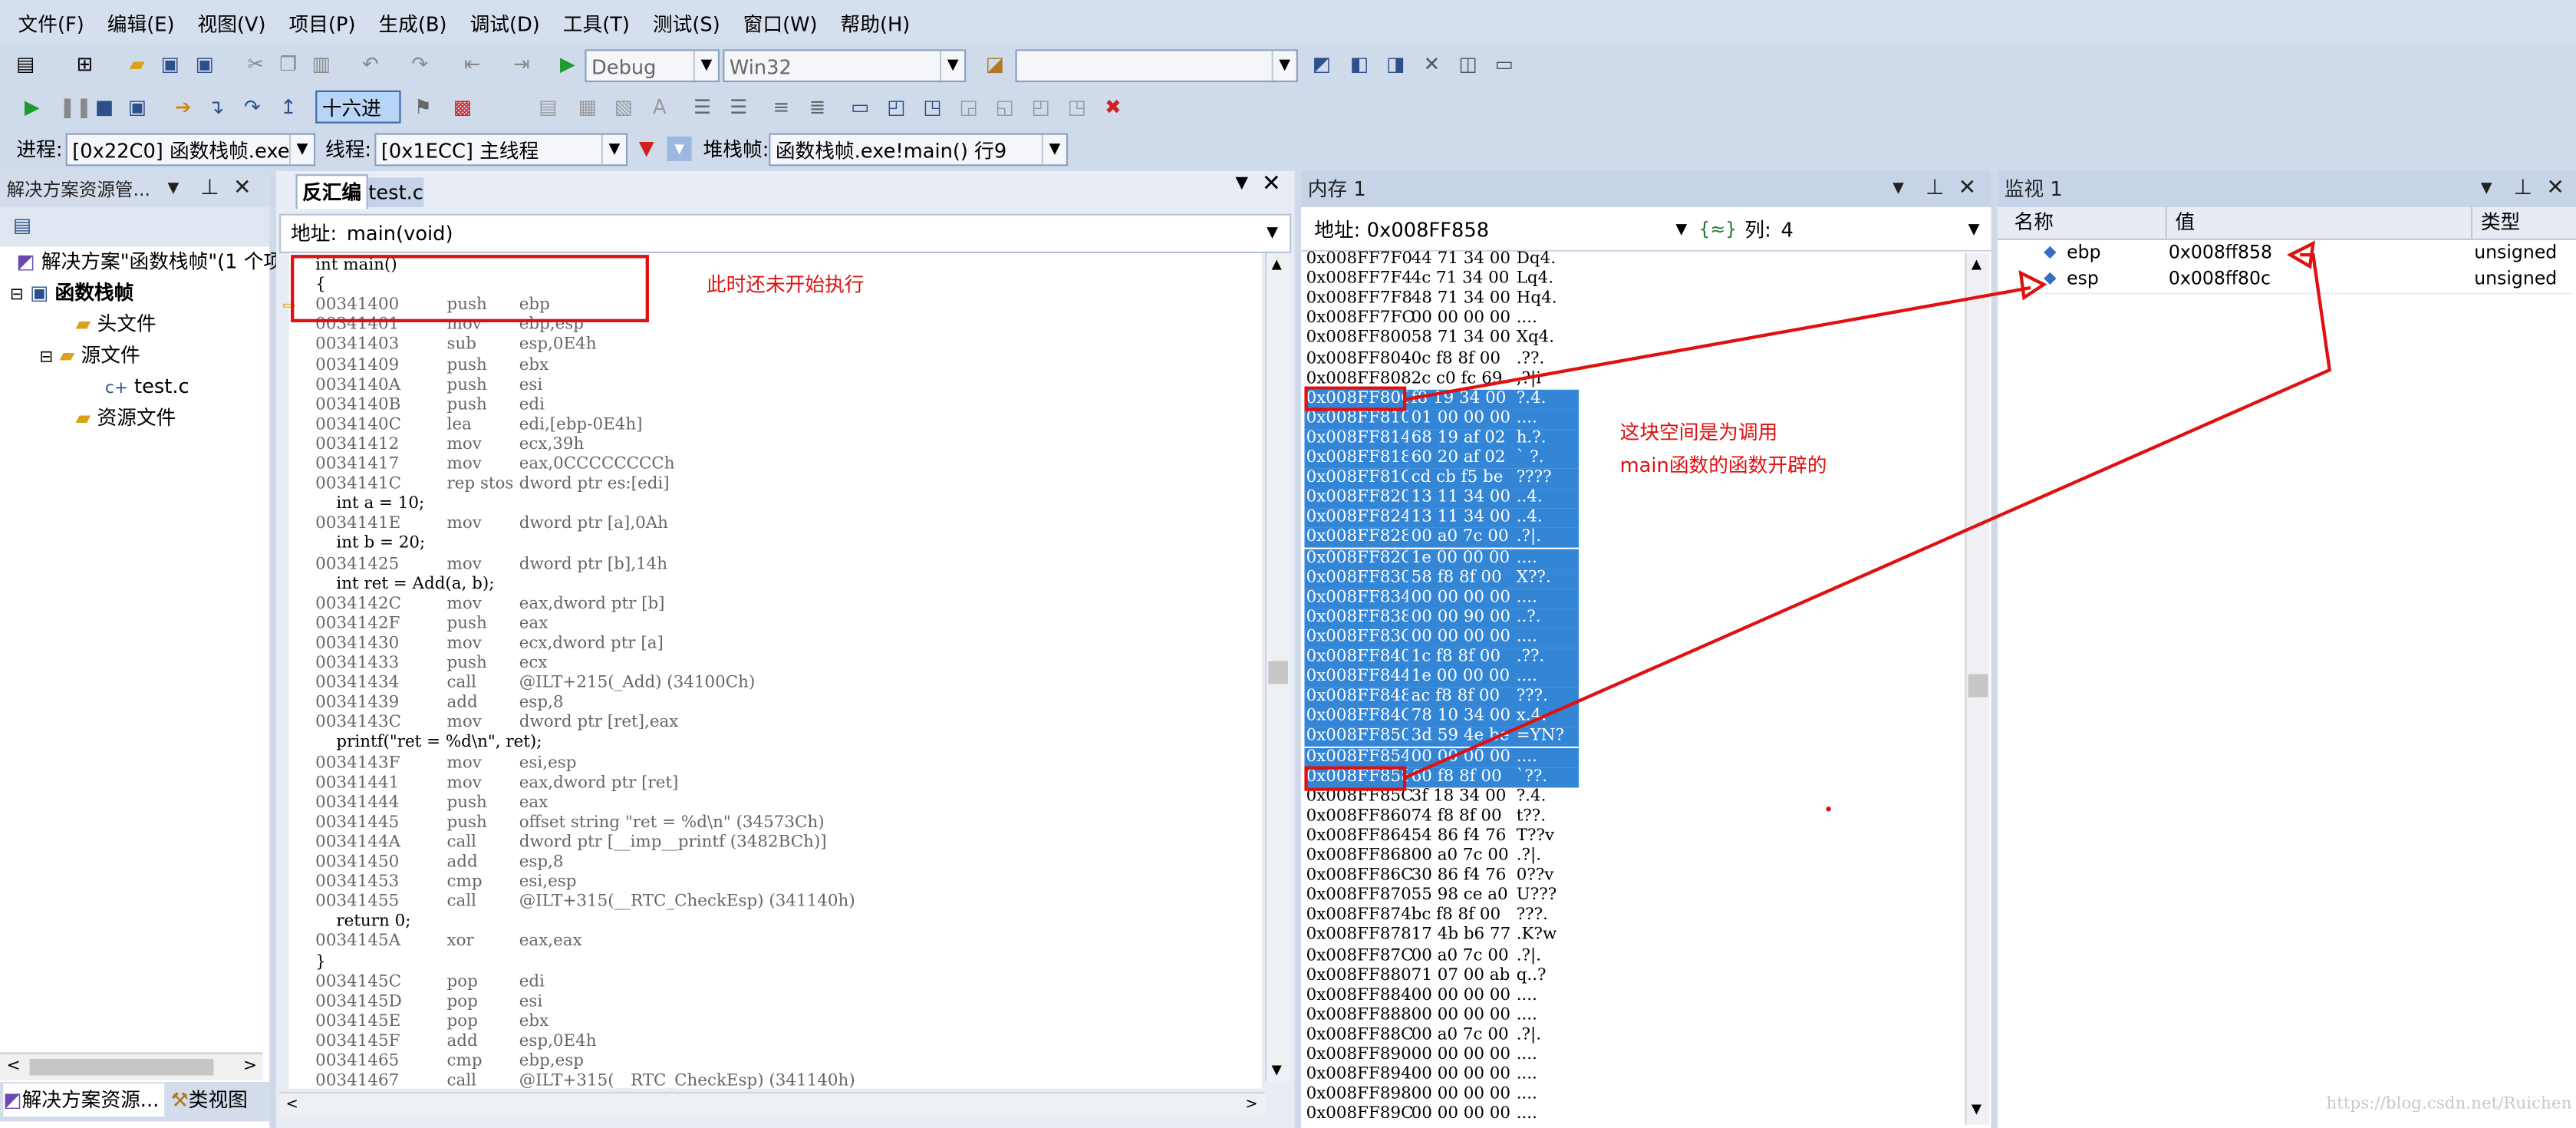 This screenshot has width=2576, height=1128. I want to click on annotation-dot, so click(1828, 809).